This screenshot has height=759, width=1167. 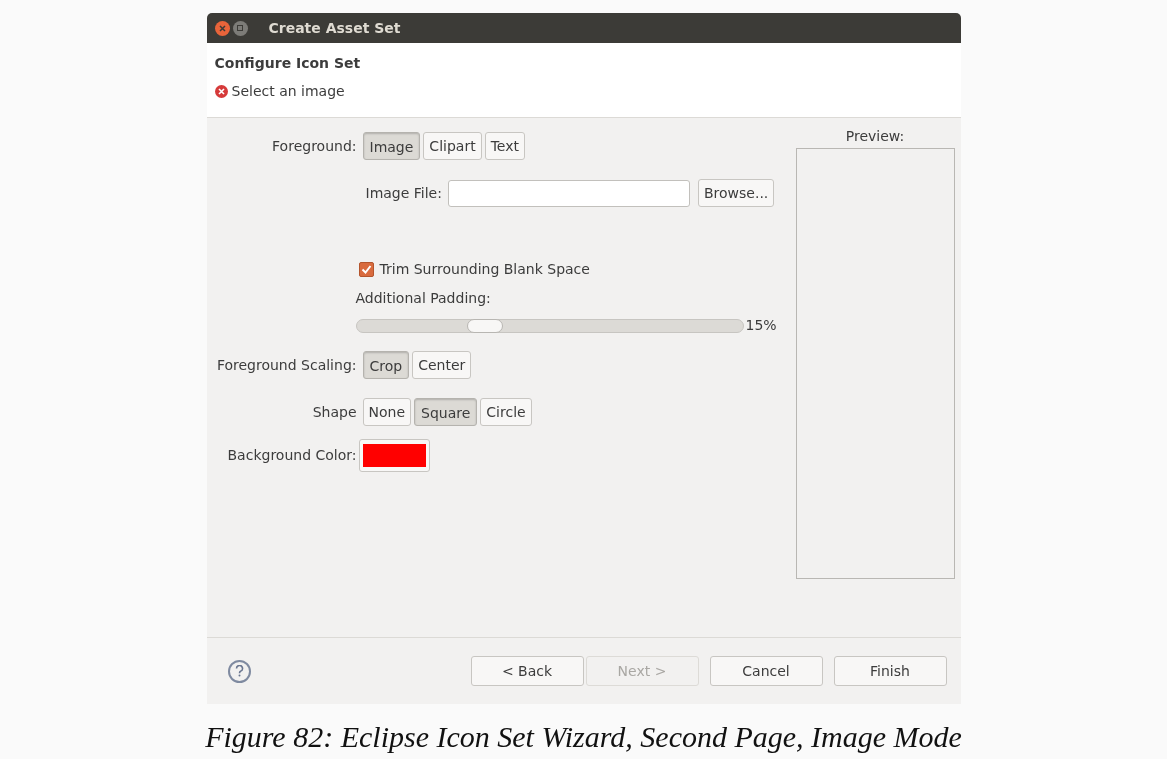 I want to click on page-title: Configure Icon Set, so click(x=287, y=63).